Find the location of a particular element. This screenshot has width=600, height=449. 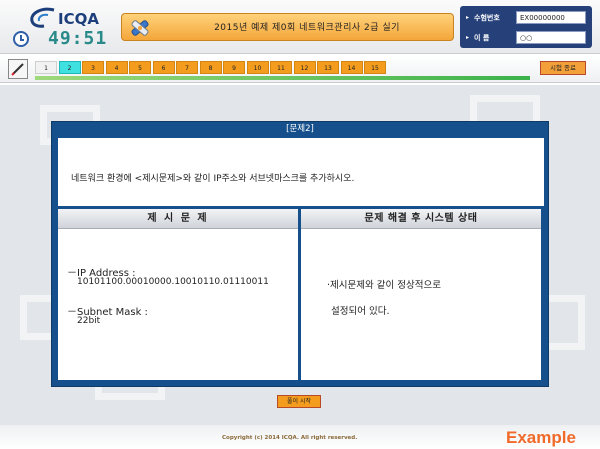

question-tab-7: 7 is located at coordinates (187, 67).